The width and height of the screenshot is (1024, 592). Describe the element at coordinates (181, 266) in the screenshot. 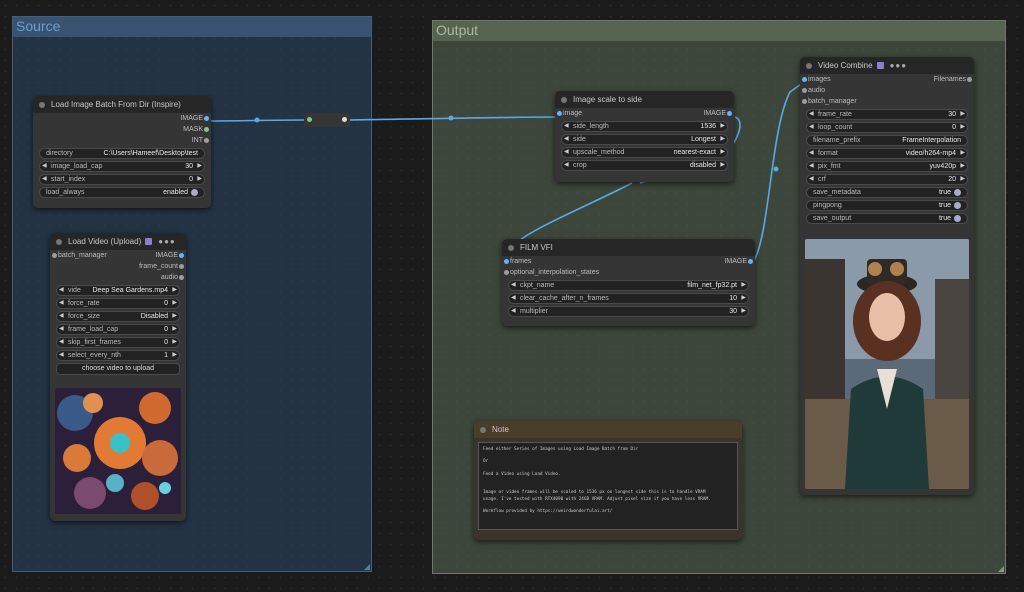

I see `frame-count-output-pin` at that location.